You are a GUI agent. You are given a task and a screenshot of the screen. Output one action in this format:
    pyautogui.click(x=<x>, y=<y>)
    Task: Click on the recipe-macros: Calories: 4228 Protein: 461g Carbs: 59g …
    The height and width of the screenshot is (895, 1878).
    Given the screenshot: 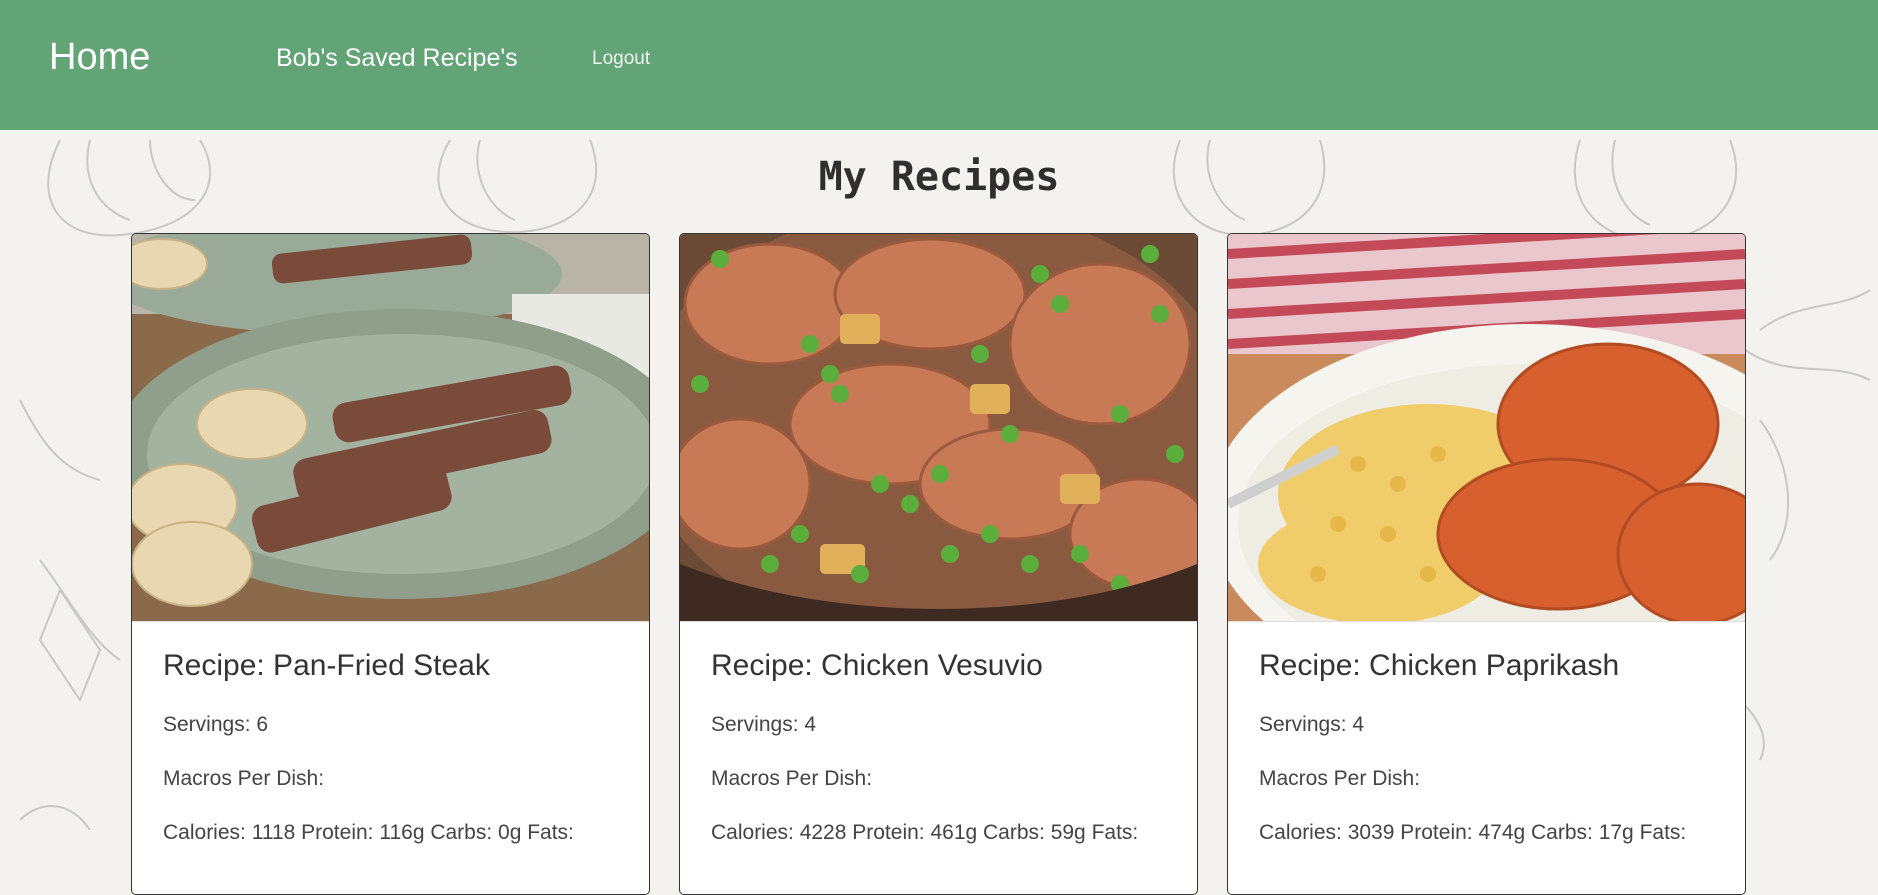 What is the action you would take?
    pyautogui.click(x=925, y=832)
    